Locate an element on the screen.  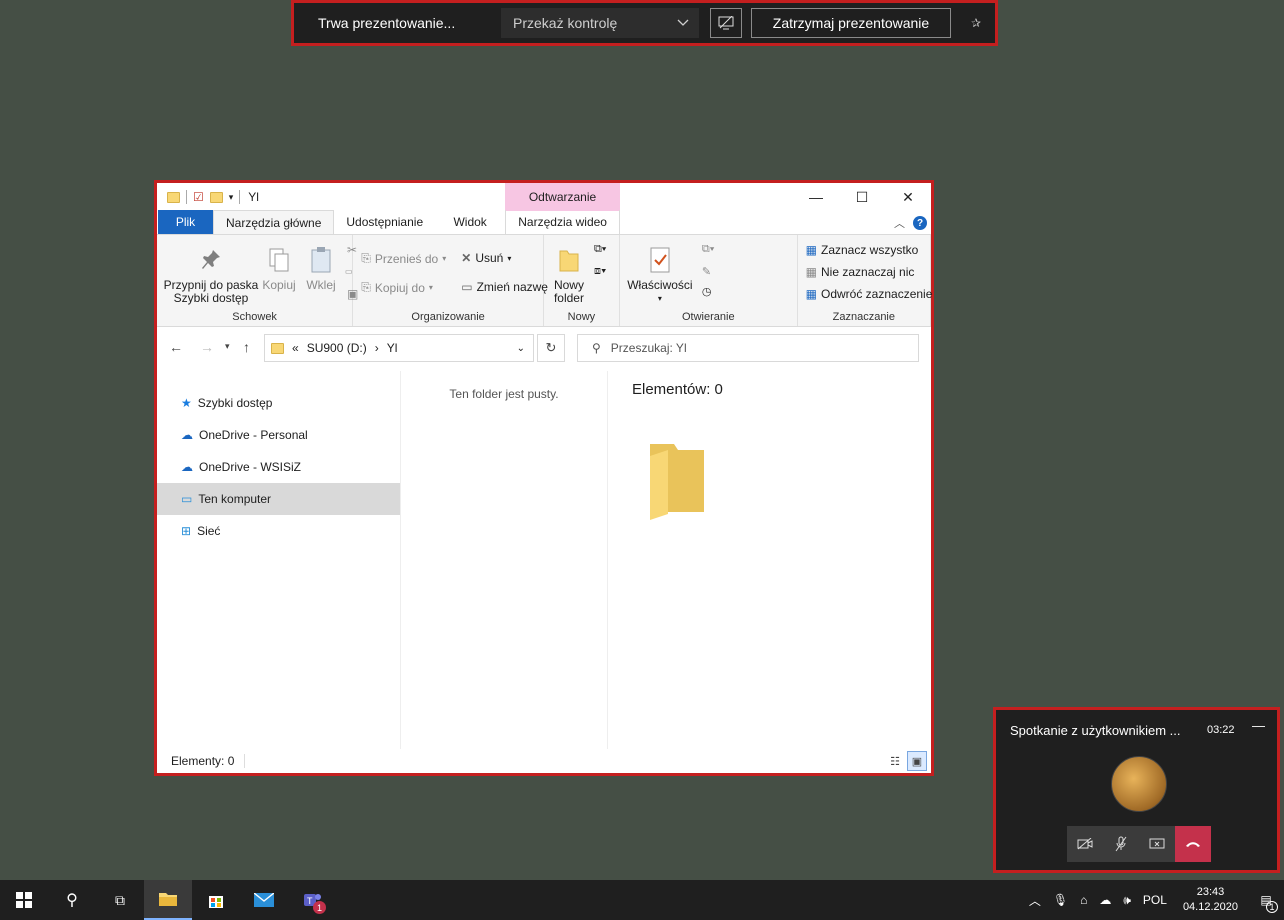
clock: 23:43 04.12.2020 is located at coordinates (1210, 900).